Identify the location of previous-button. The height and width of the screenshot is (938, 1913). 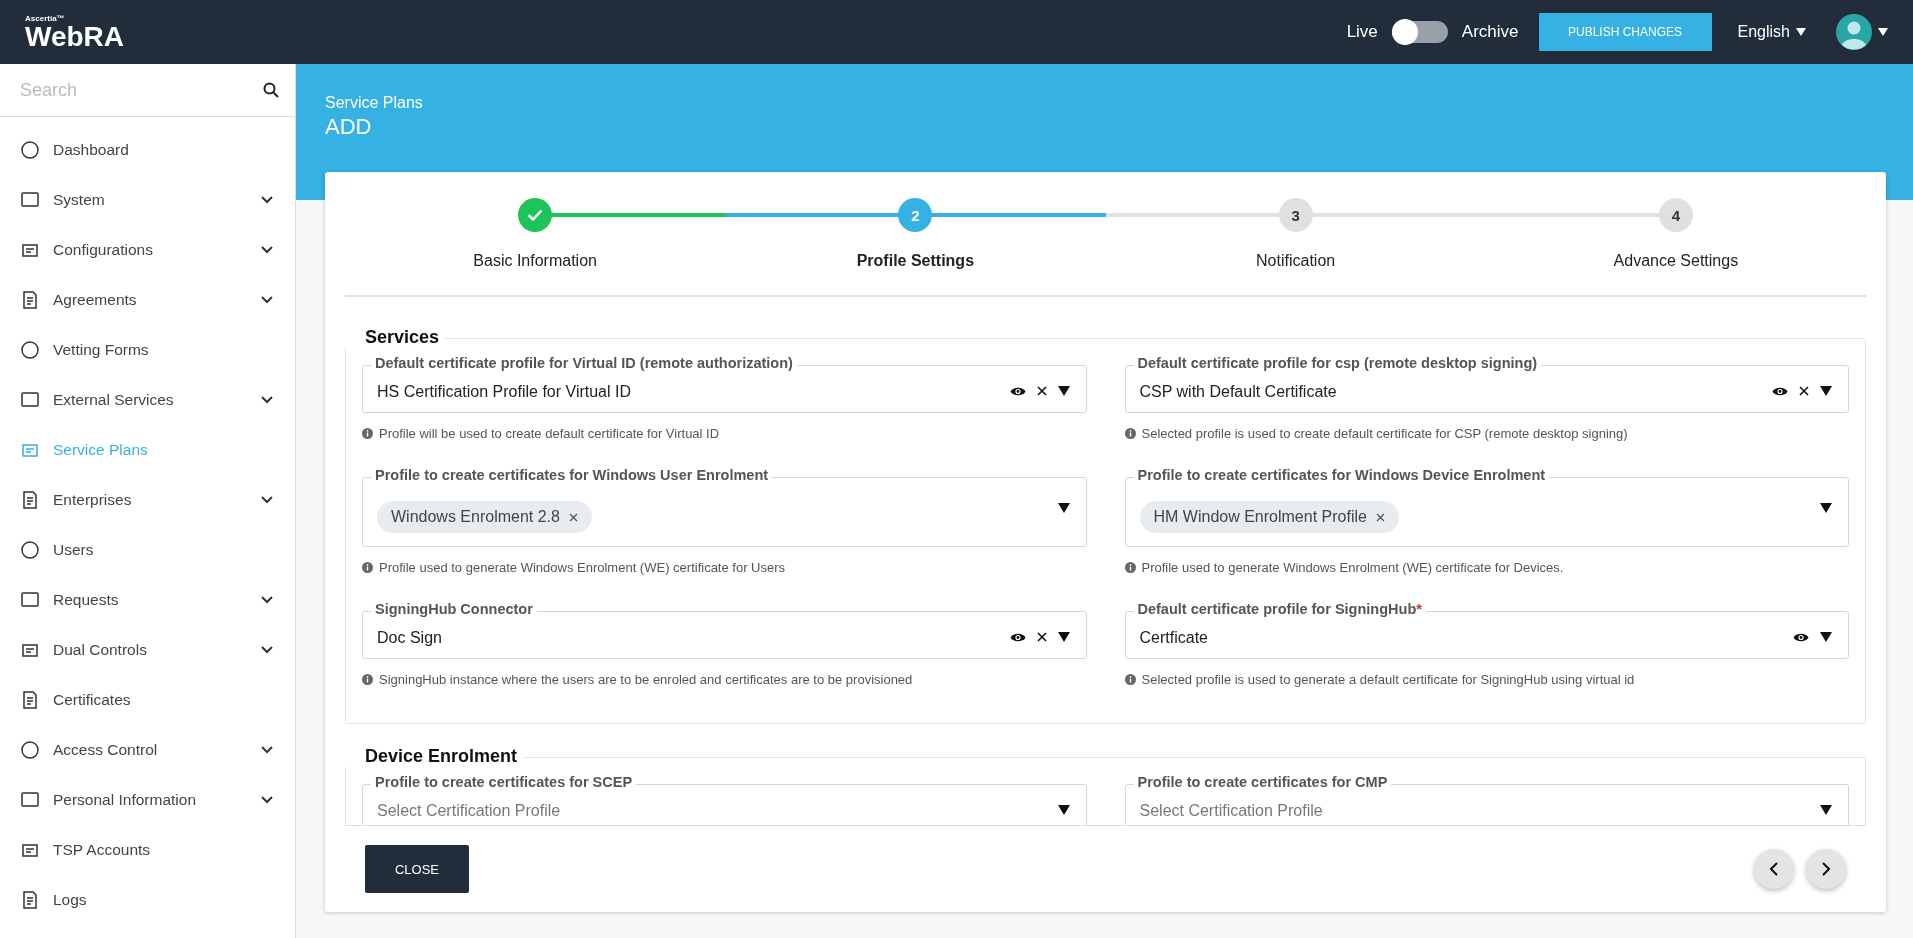
(1774, 869).